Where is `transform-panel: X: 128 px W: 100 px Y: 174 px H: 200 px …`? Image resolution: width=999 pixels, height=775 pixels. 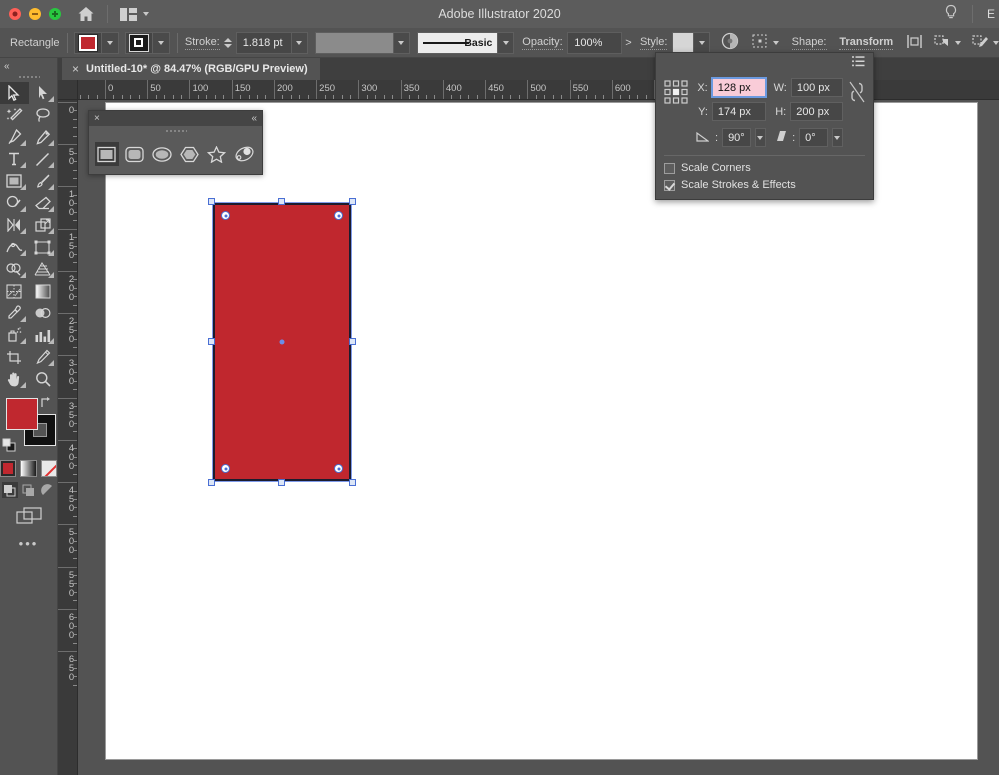
transform-panel: X: 128 px W: 100 px Y: 174 px H: 200 px … is located at coordinates (764, 126).